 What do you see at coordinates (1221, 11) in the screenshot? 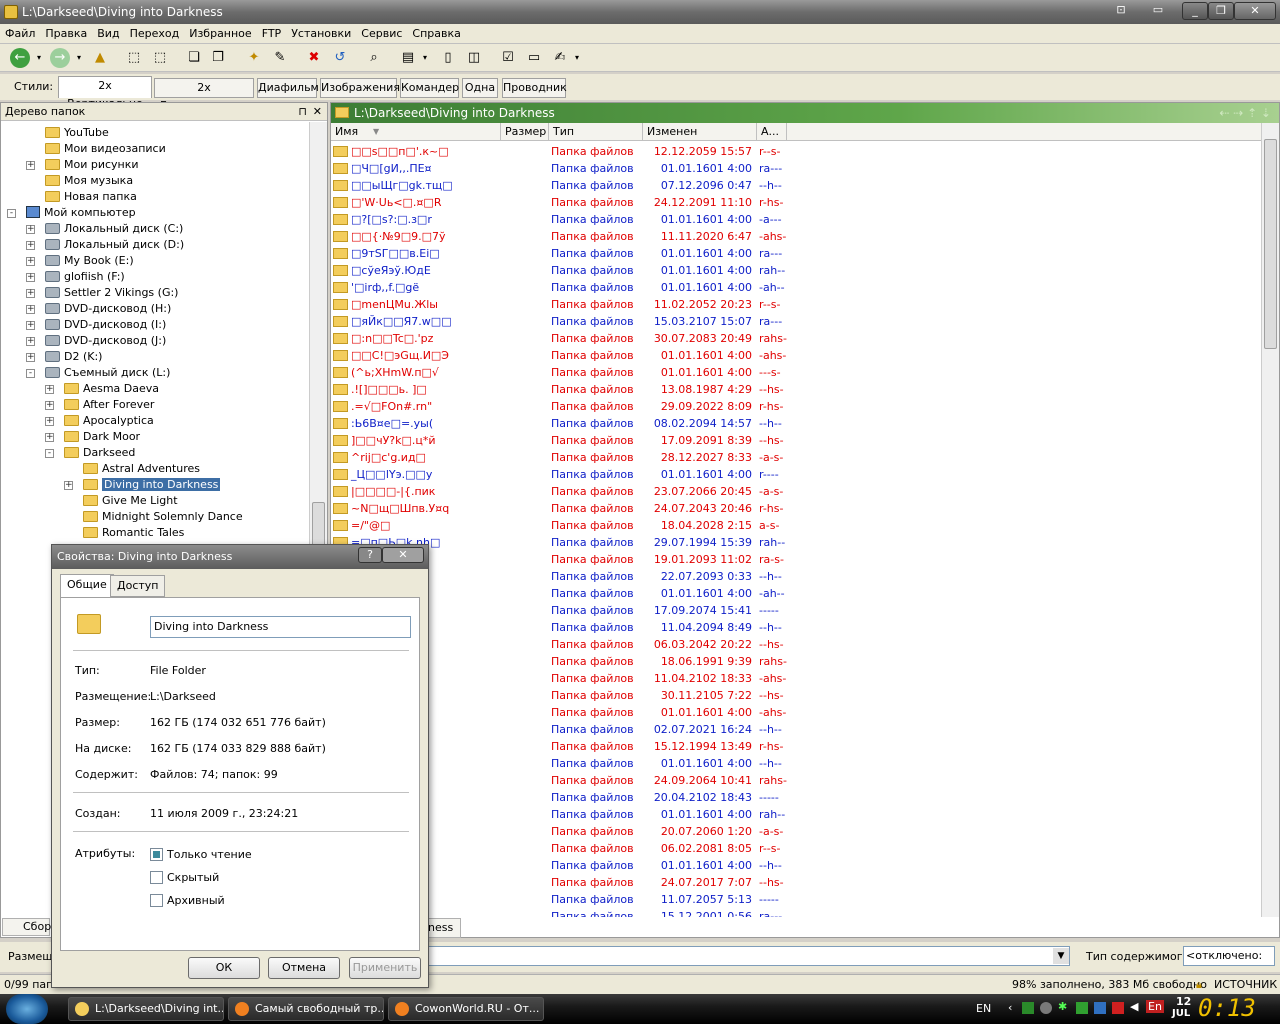
I see `maximize-button: ❐` at bounding box center [1221, 11].